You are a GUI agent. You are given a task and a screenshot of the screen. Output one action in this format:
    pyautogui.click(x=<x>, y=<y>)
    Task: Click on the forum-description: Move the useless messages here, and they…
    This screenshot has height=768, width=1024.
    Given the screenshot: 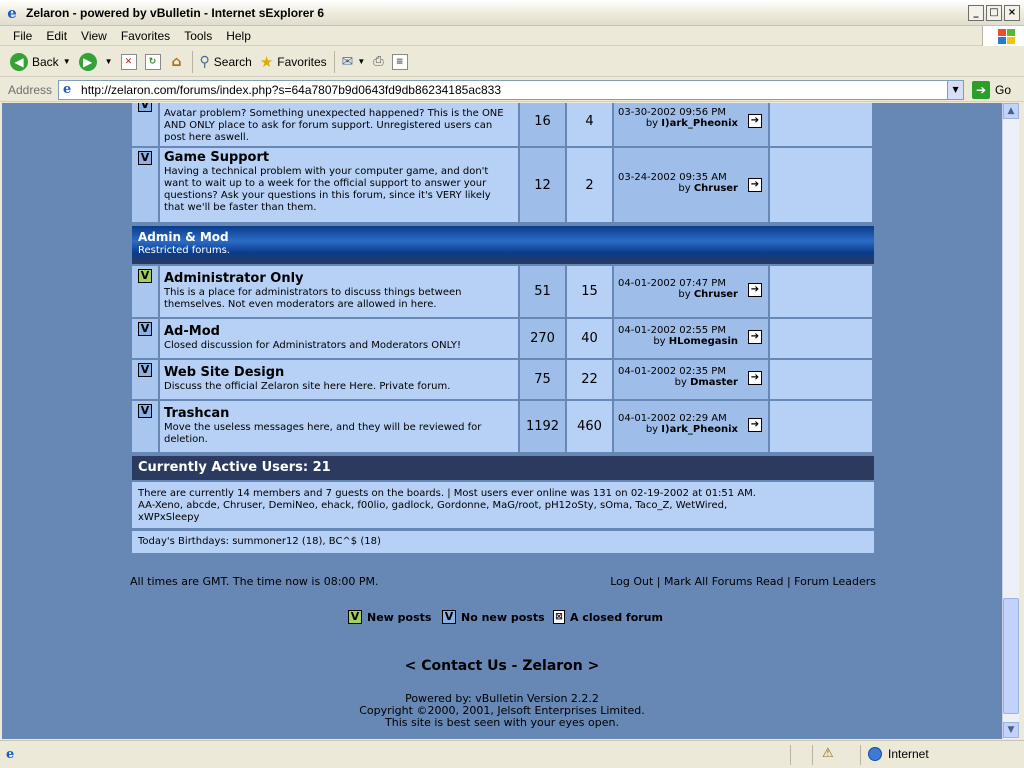 What is the action you would take?
    pyautogui.click(x=323, y=433)
    